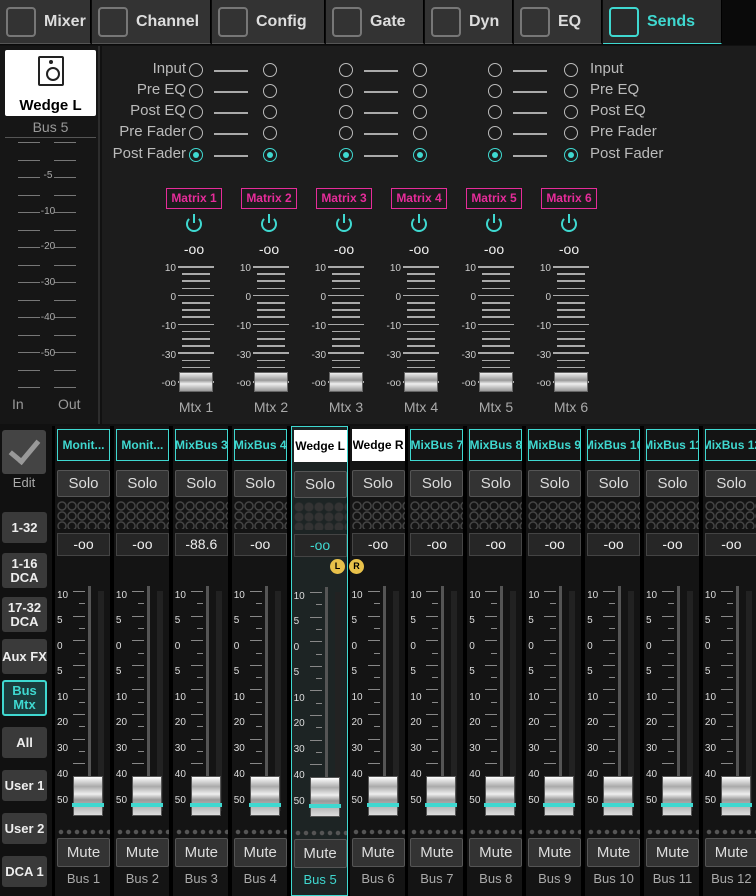 The image size is (756, 896). Describe the element at coordinates (437, 445) in the screenshot. I see `strip-name-button: MixBus 7` at that location.